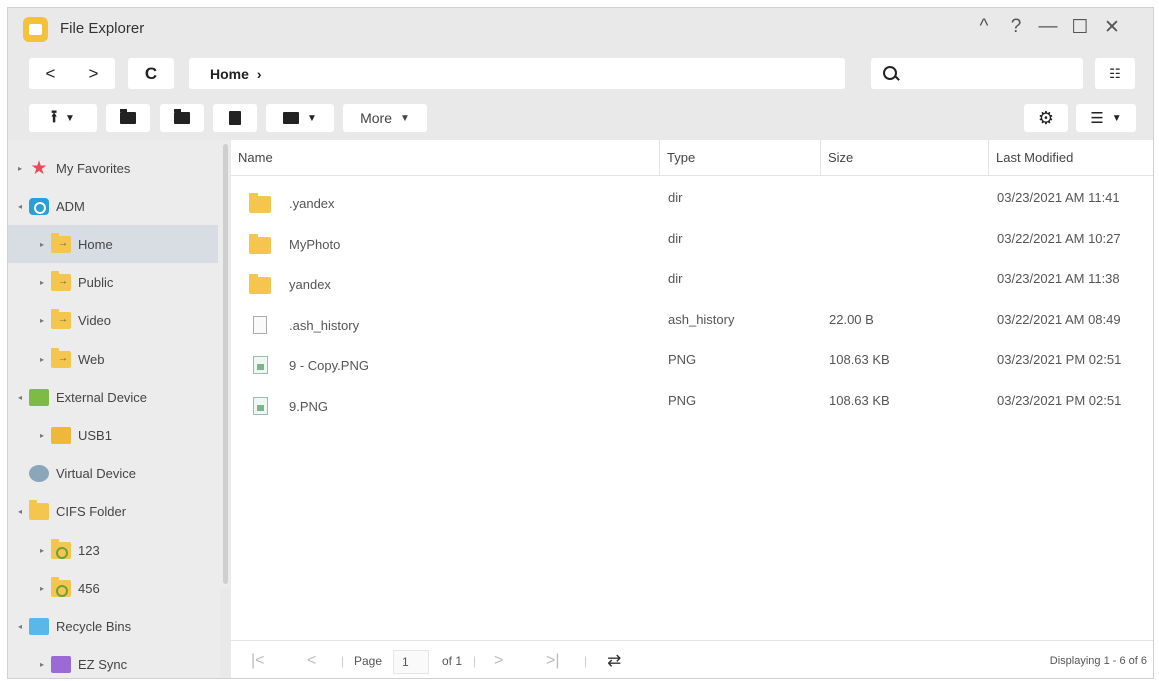 This screenshot has height=681, width=1159. What do you see at coordinates (113, 359) in the screenshot?
I see `tree-node: ▸ Web` at bounding box center [113, 359].